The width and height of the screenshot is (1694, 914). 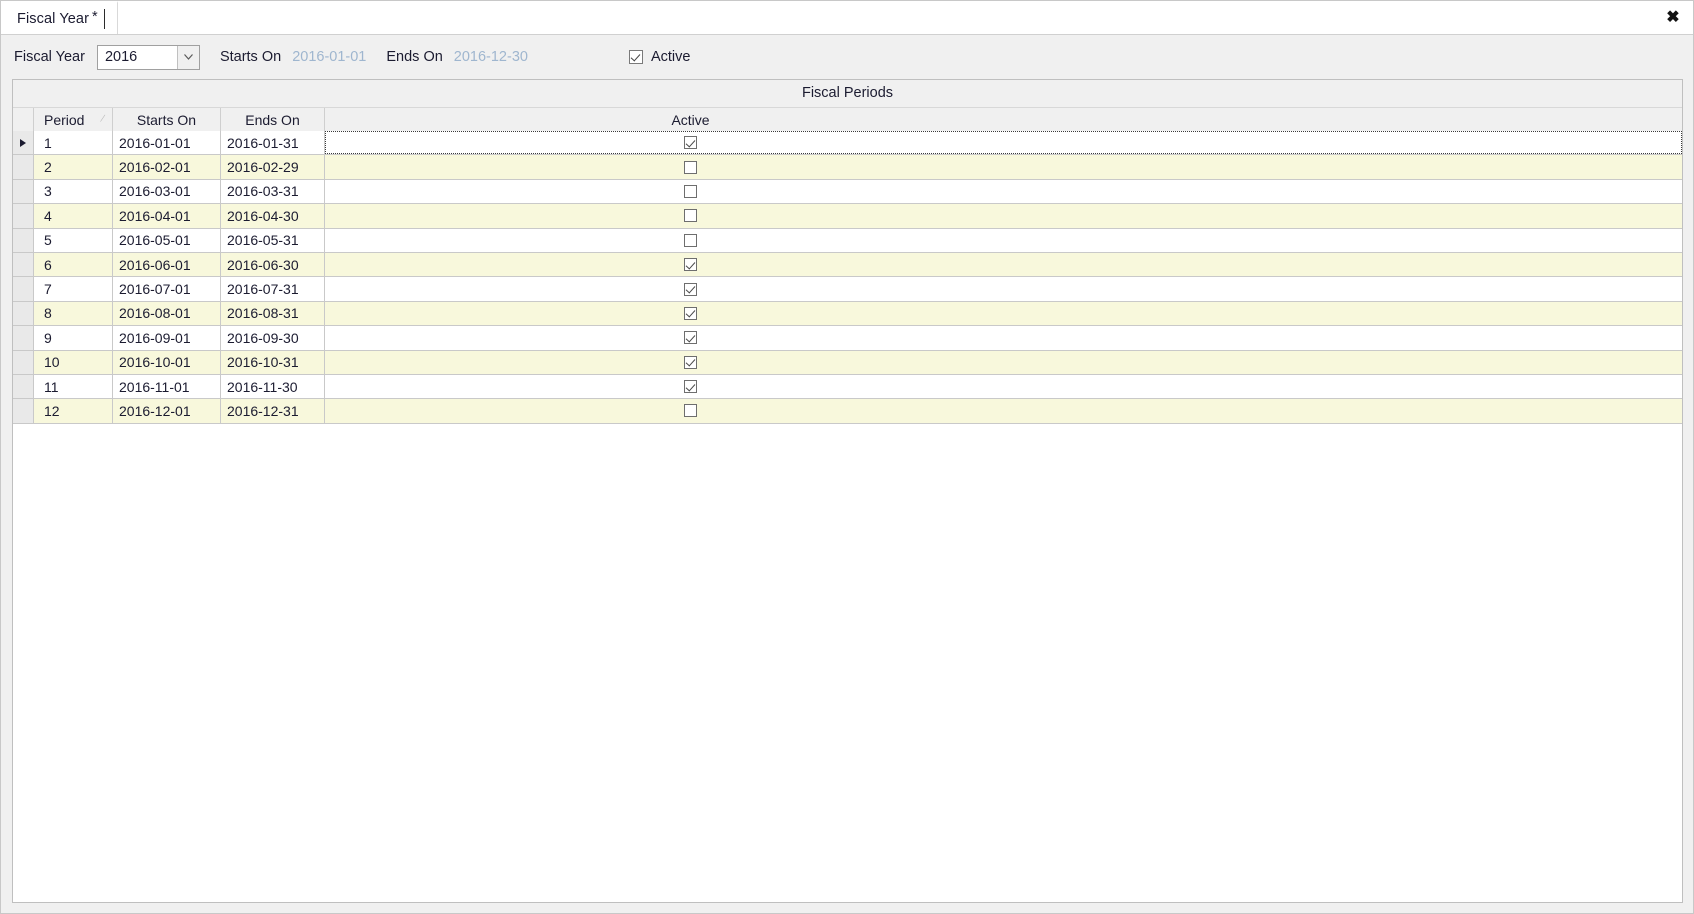 I want to click on table-row: 11 2016-11-01 2016-11-30, so click(x=847, y=387).